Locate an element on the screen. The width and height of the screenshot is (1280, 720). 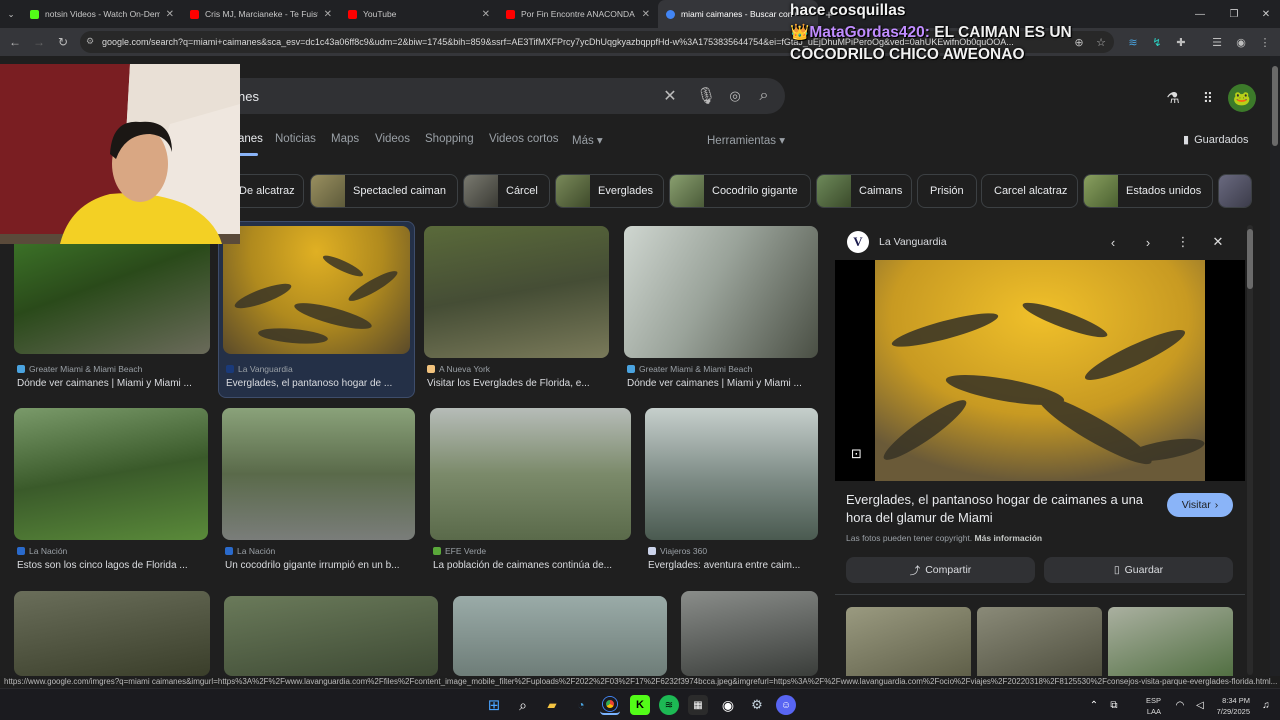
steam-icon: ⚙ is located at coordinates (757, 705).